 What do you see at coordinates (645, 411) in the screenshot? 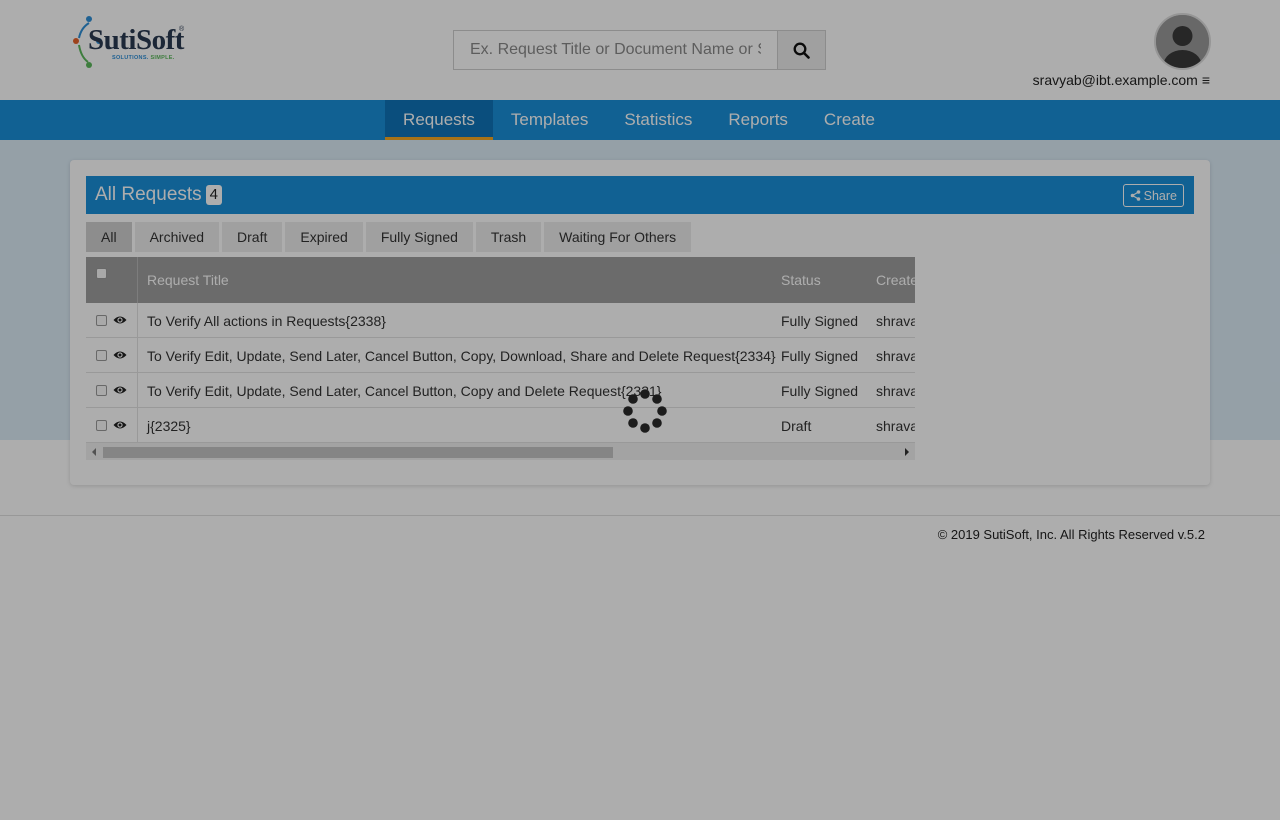
I see `loading-spinner-icon` at bounding box center [645, 411].